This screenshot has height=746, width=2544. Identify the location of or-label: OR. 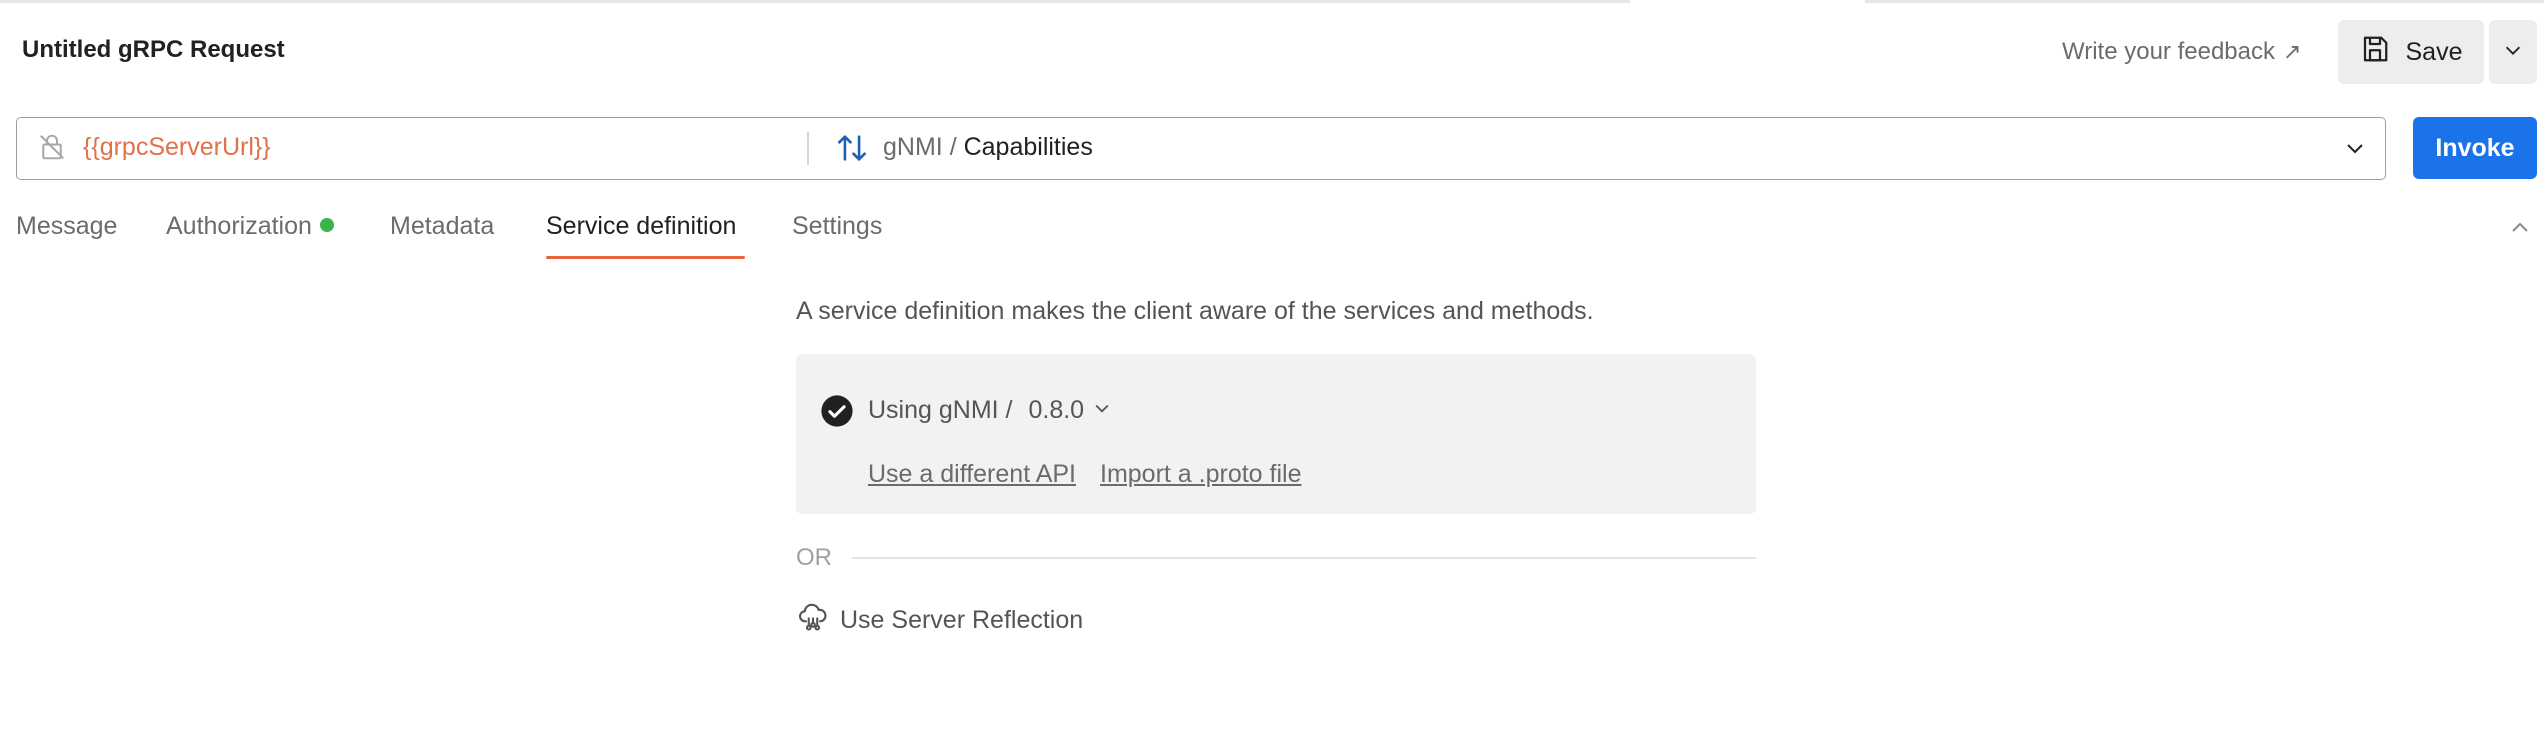
(814, 557).